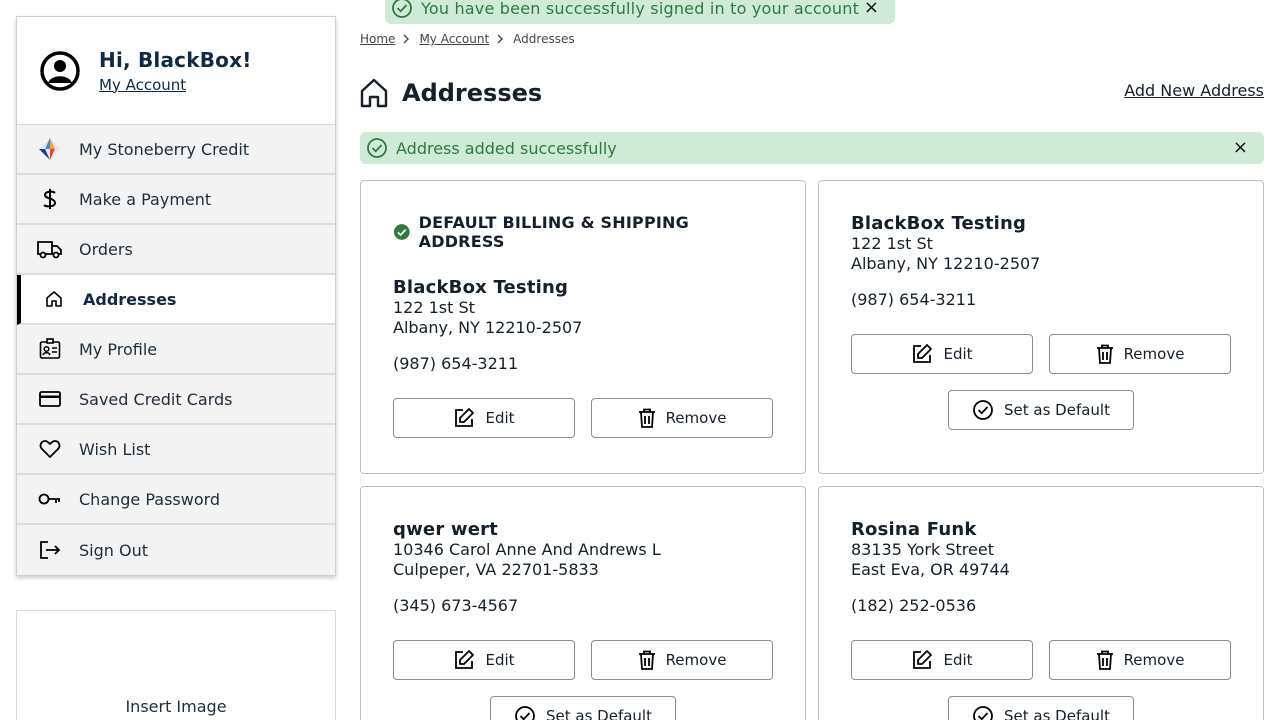  Describe the element at coordinates (176, 250) in the screenshot. I see `sidebar-item-orders: Orders` at that location.